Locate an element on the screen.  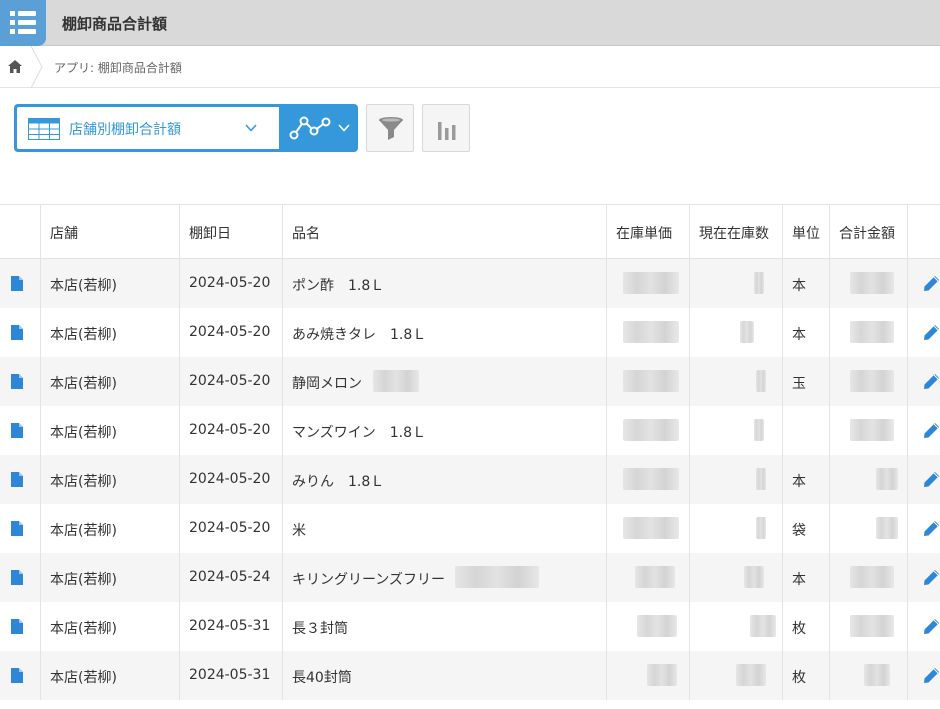
date-value: 2024-05-24 is located at coordinates (230, 577).